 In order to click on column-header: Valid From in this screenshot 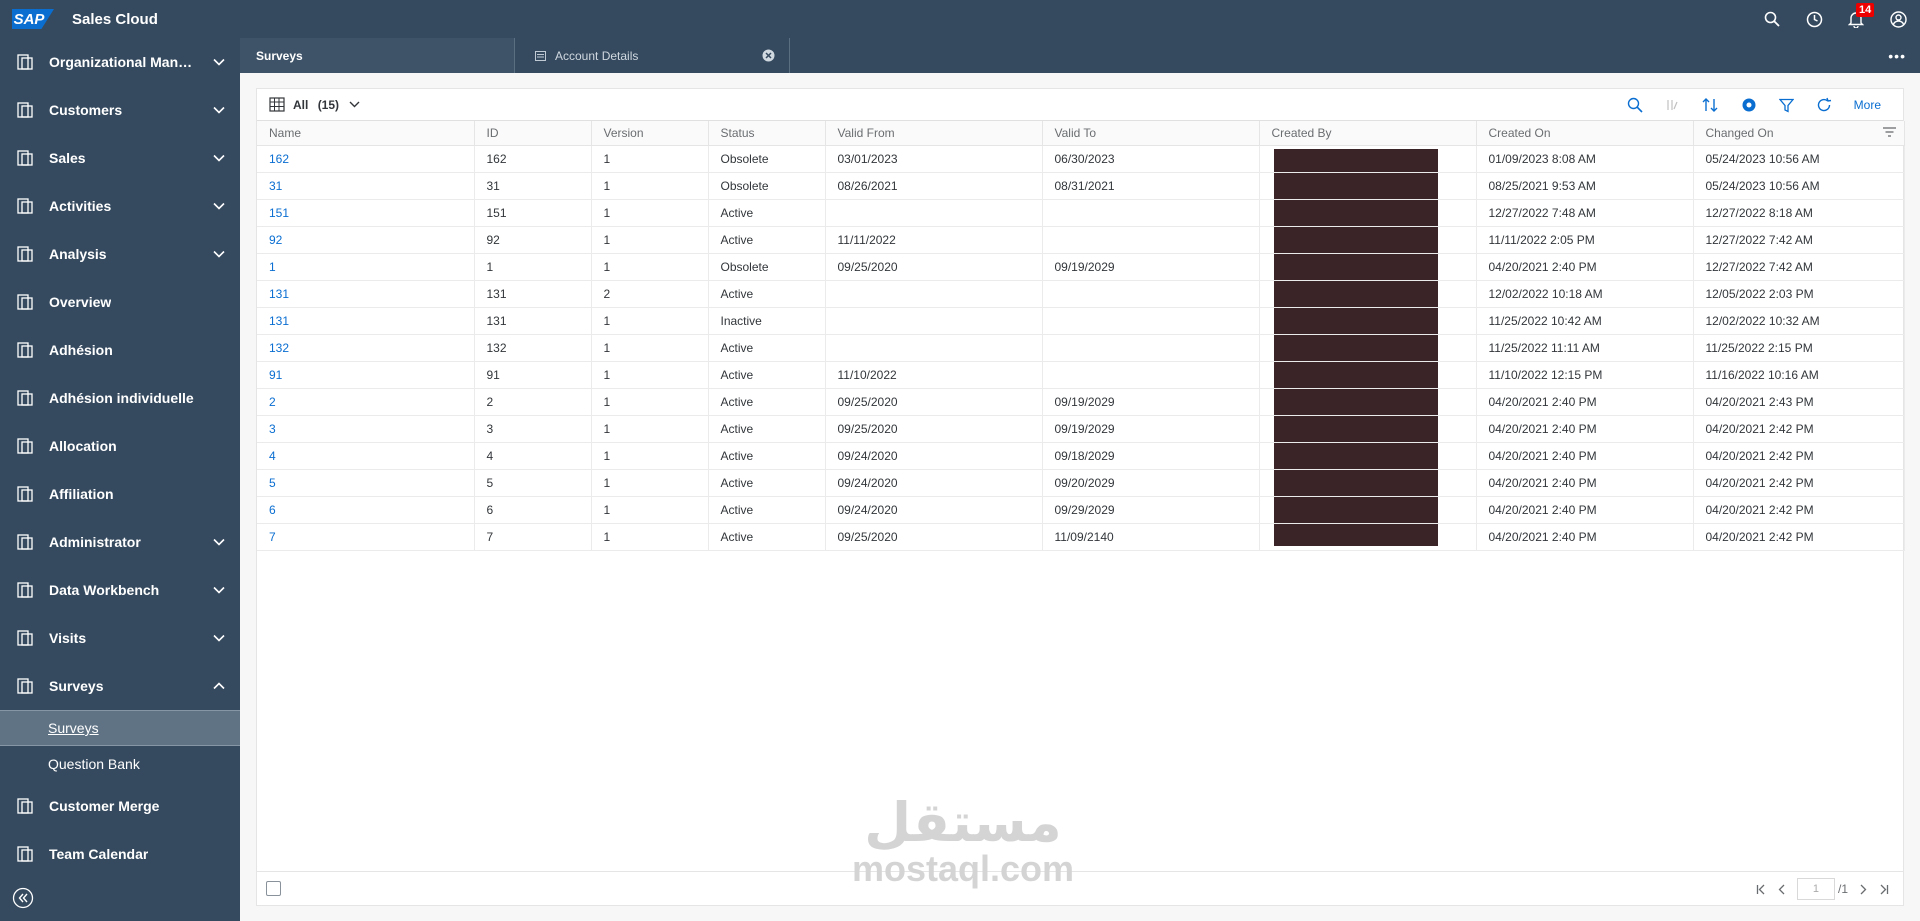, I will do `click(934, 133)`.